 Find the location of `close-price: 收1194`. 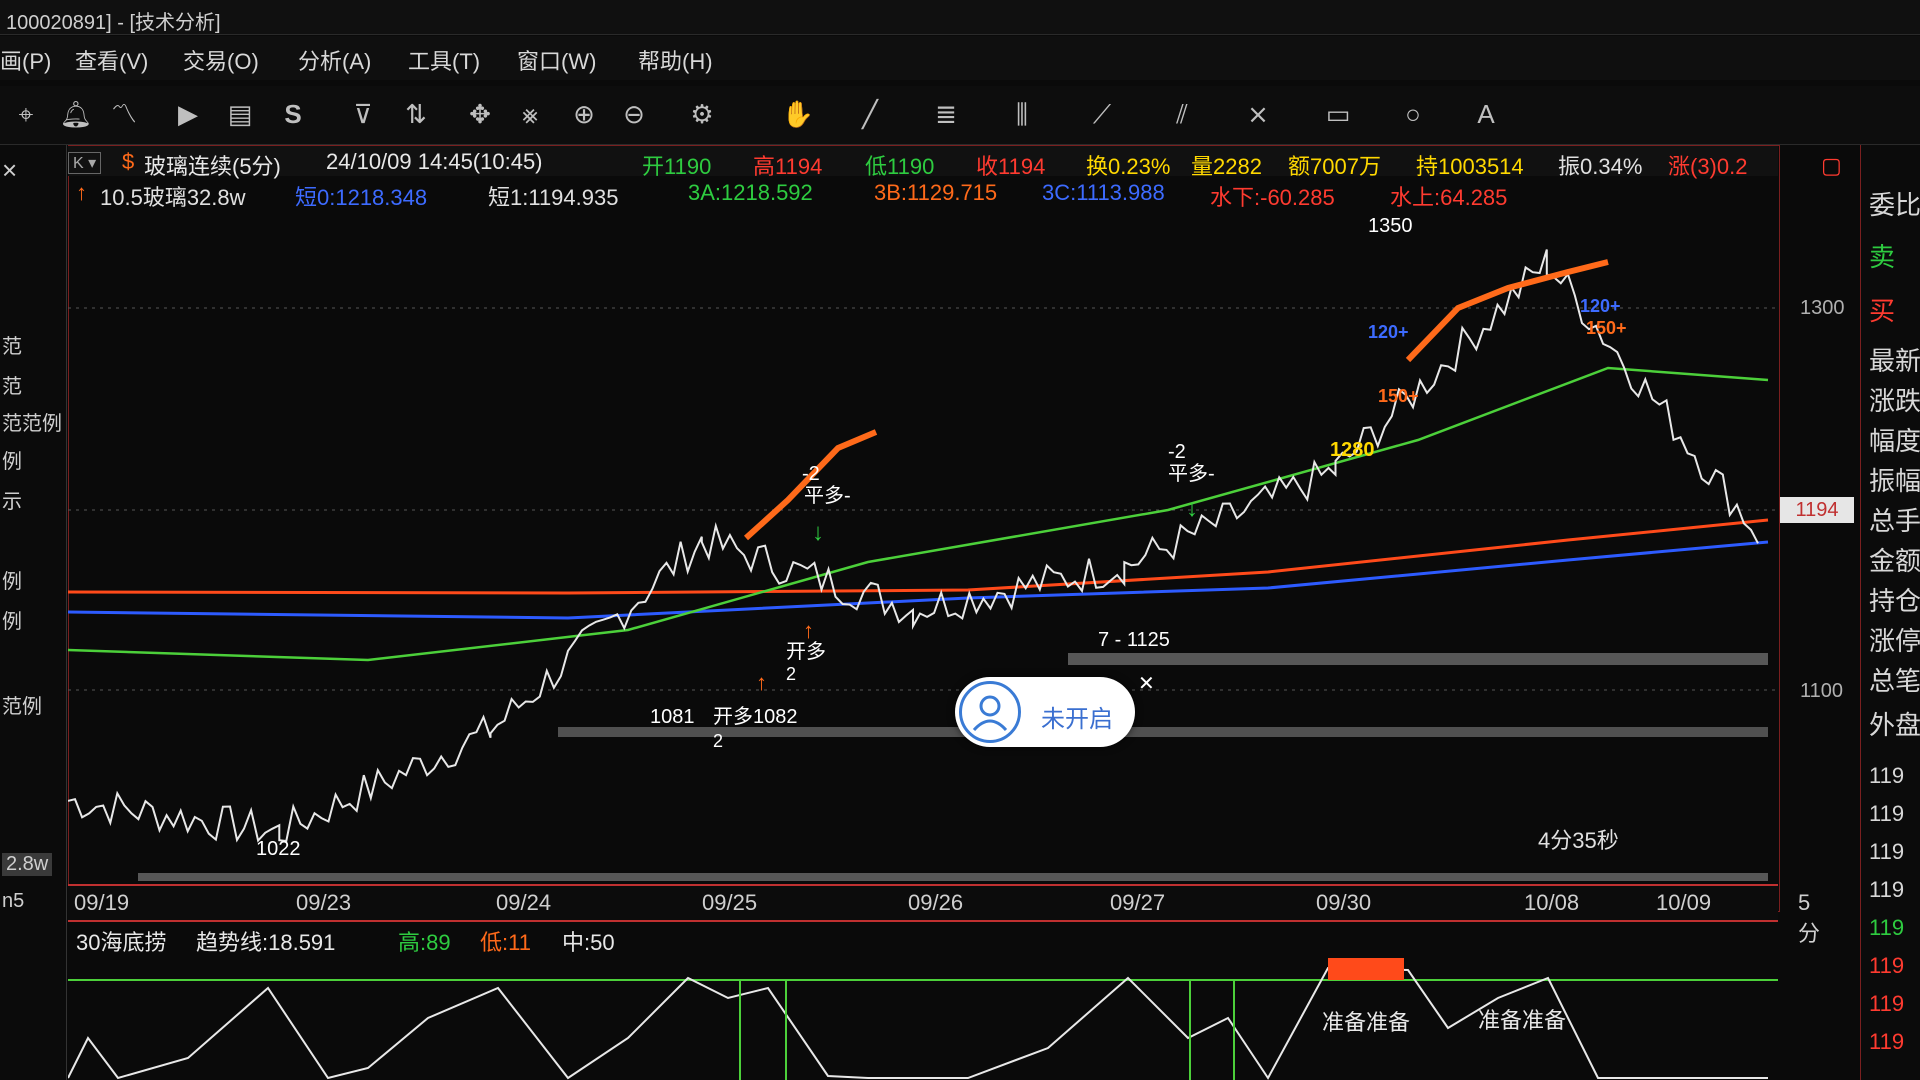

close-price: 收1194 is located at coordinates (1011, 166).